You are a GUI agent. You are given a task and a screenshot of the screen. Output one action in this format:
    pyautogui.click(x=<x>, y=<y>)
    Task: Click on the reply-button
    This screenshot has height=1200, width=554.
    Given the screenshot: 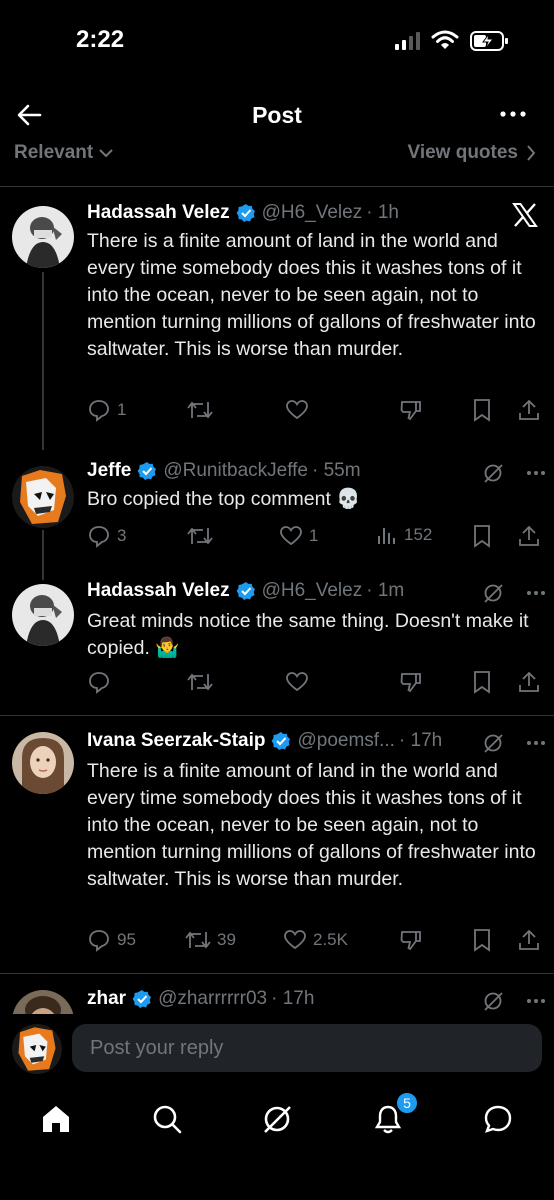 What is the action you would take?
    pyautogui.click(x=99, y=682)
    